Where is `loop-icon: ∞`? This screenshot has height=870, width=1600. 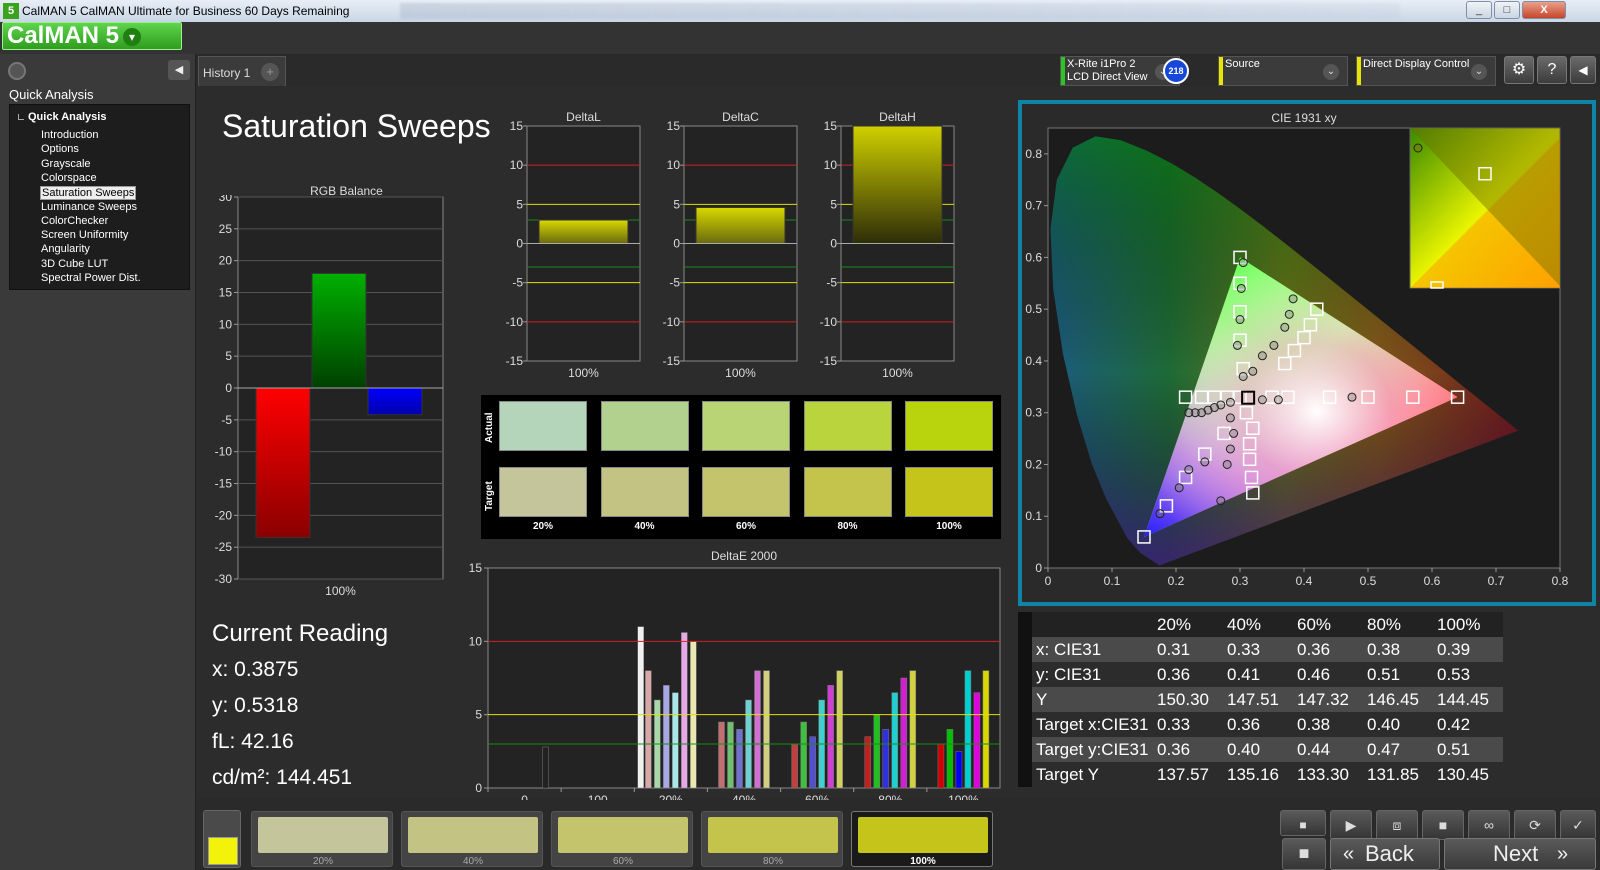
loop-icon: ∞ is located at coordinates (1489, 825).